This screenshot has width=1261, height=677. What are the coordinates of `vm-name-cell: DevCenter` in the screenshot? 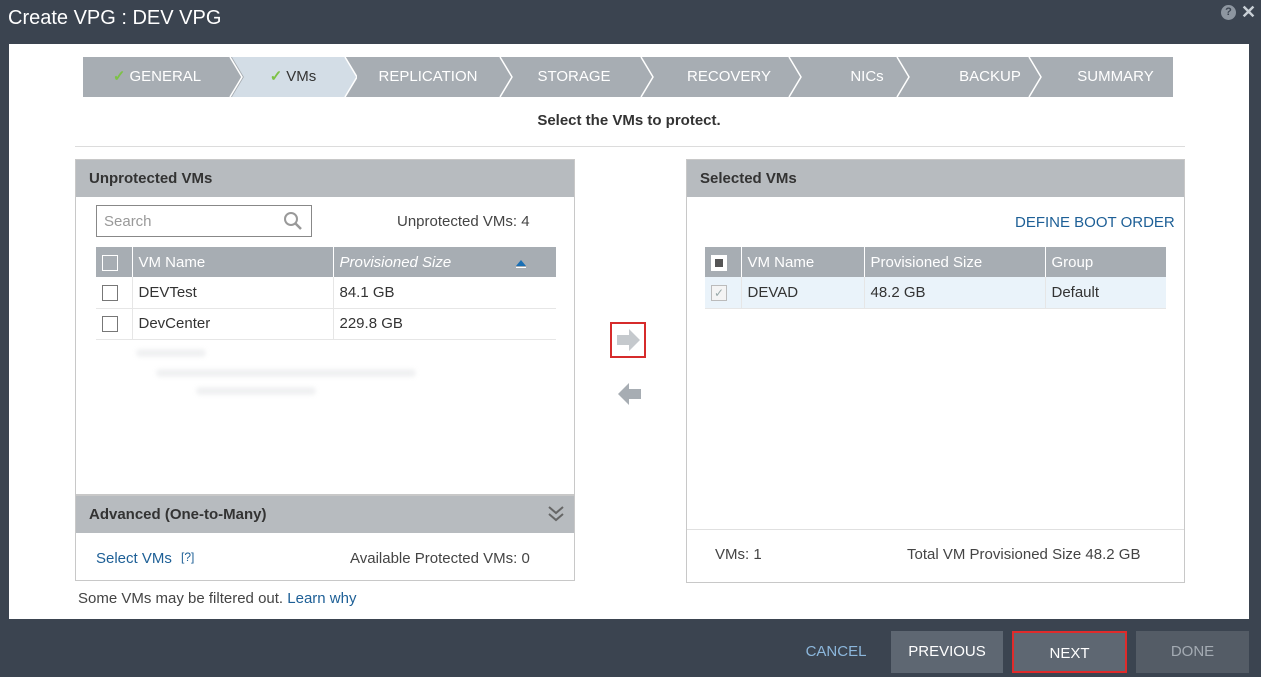 It's located at (233, 324).